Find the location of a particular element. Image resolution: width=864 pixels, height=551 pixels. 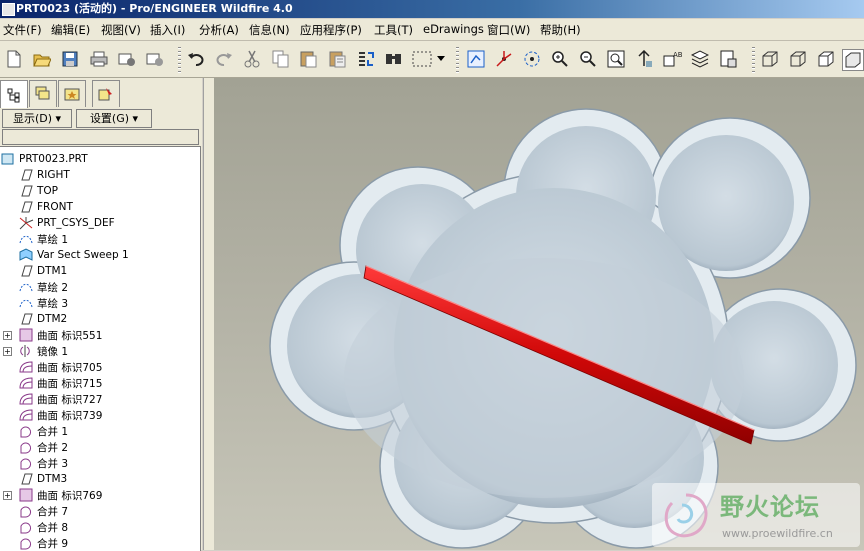

no-hidden-icon is located at coordinates (826, 59).